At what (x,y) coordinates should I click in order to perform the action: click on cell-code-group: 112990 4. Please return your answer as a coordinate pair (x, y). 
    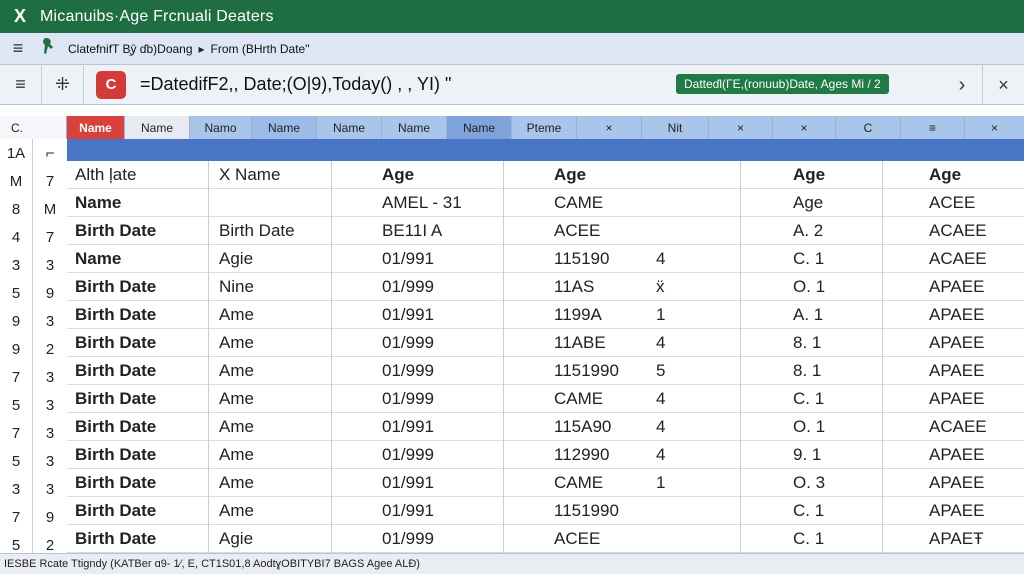
    Looking at the image, I should click on (622, 455).